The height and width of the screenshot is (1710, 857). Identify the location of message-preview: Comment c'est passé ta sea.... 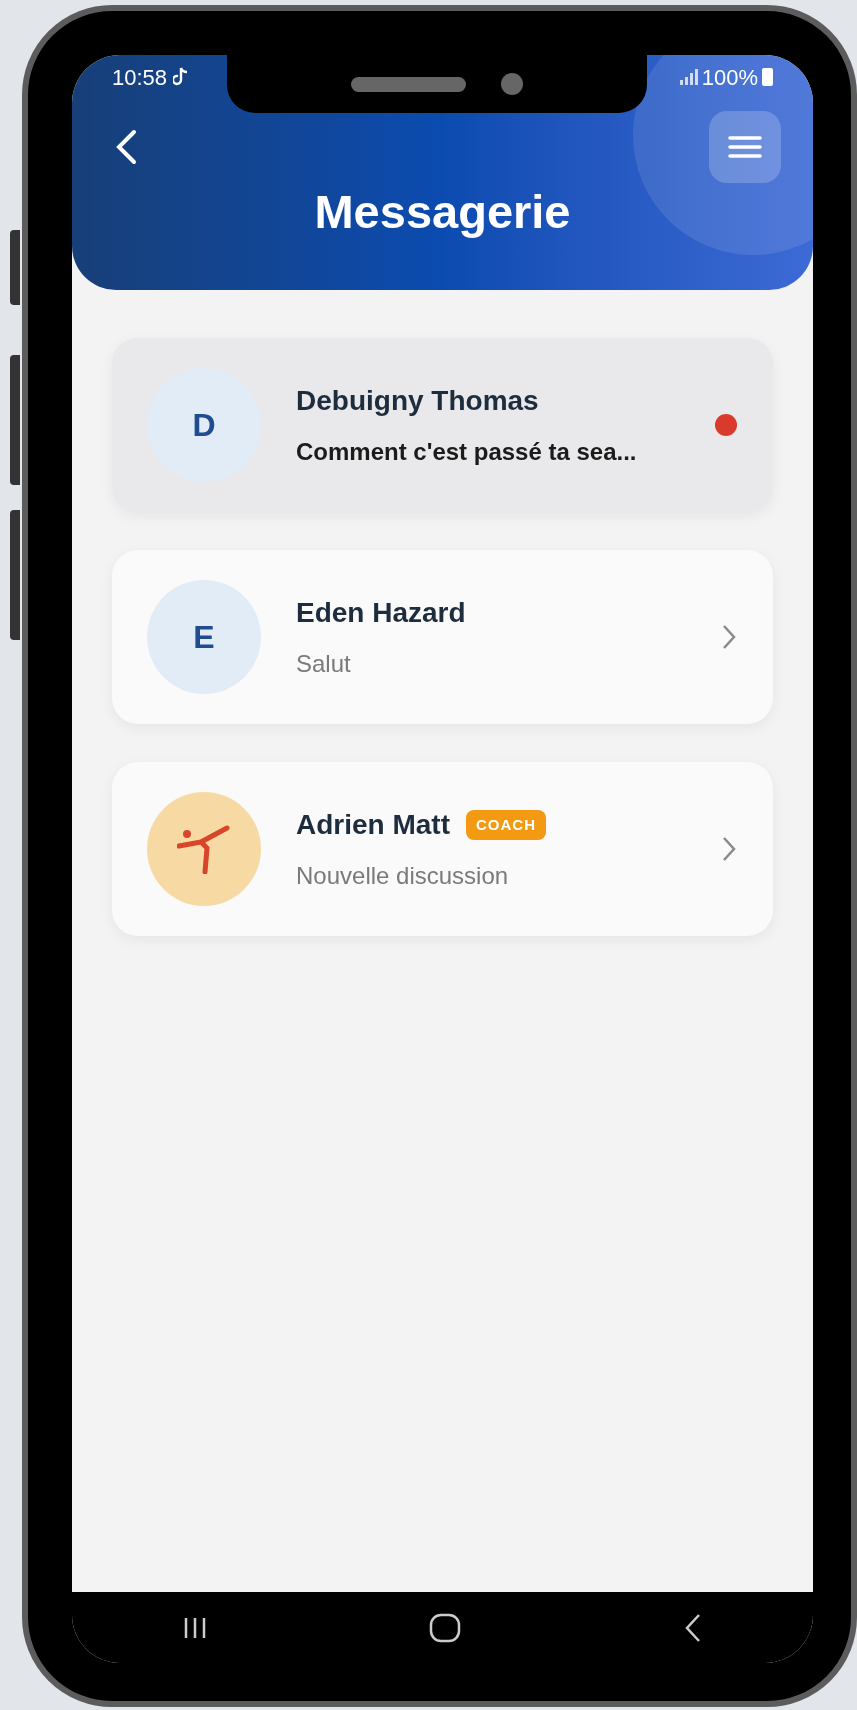
(467, 452).